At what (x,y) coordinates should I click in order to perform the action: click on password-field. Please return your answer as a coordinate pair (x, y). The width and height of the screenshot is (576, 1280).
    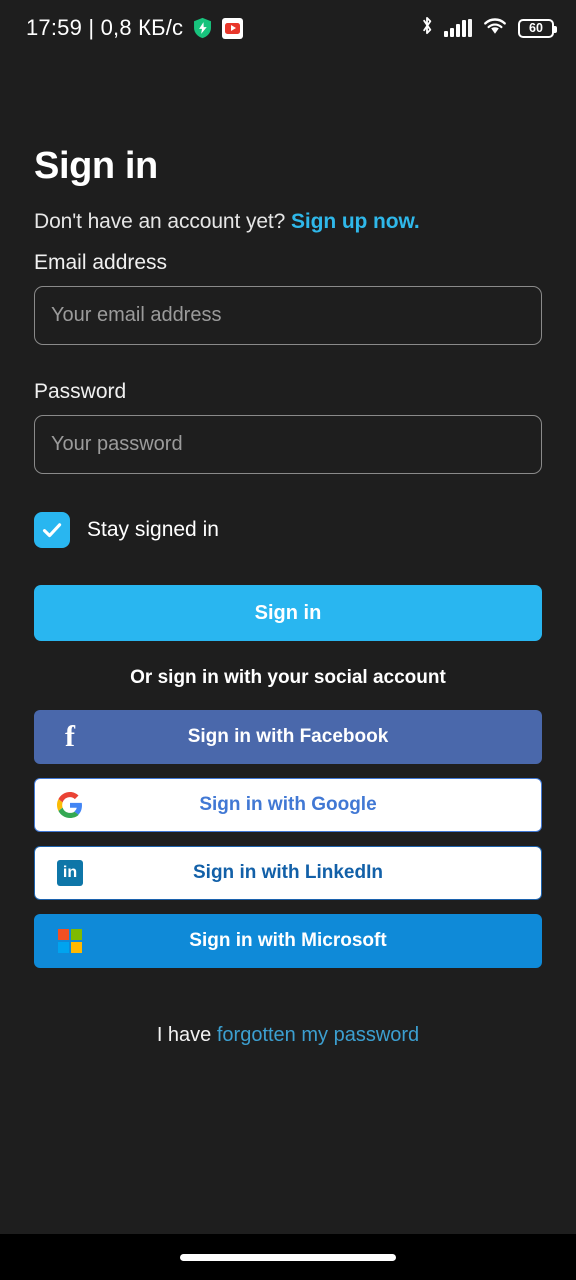
    Looking at the image, I should click on (288, 444).